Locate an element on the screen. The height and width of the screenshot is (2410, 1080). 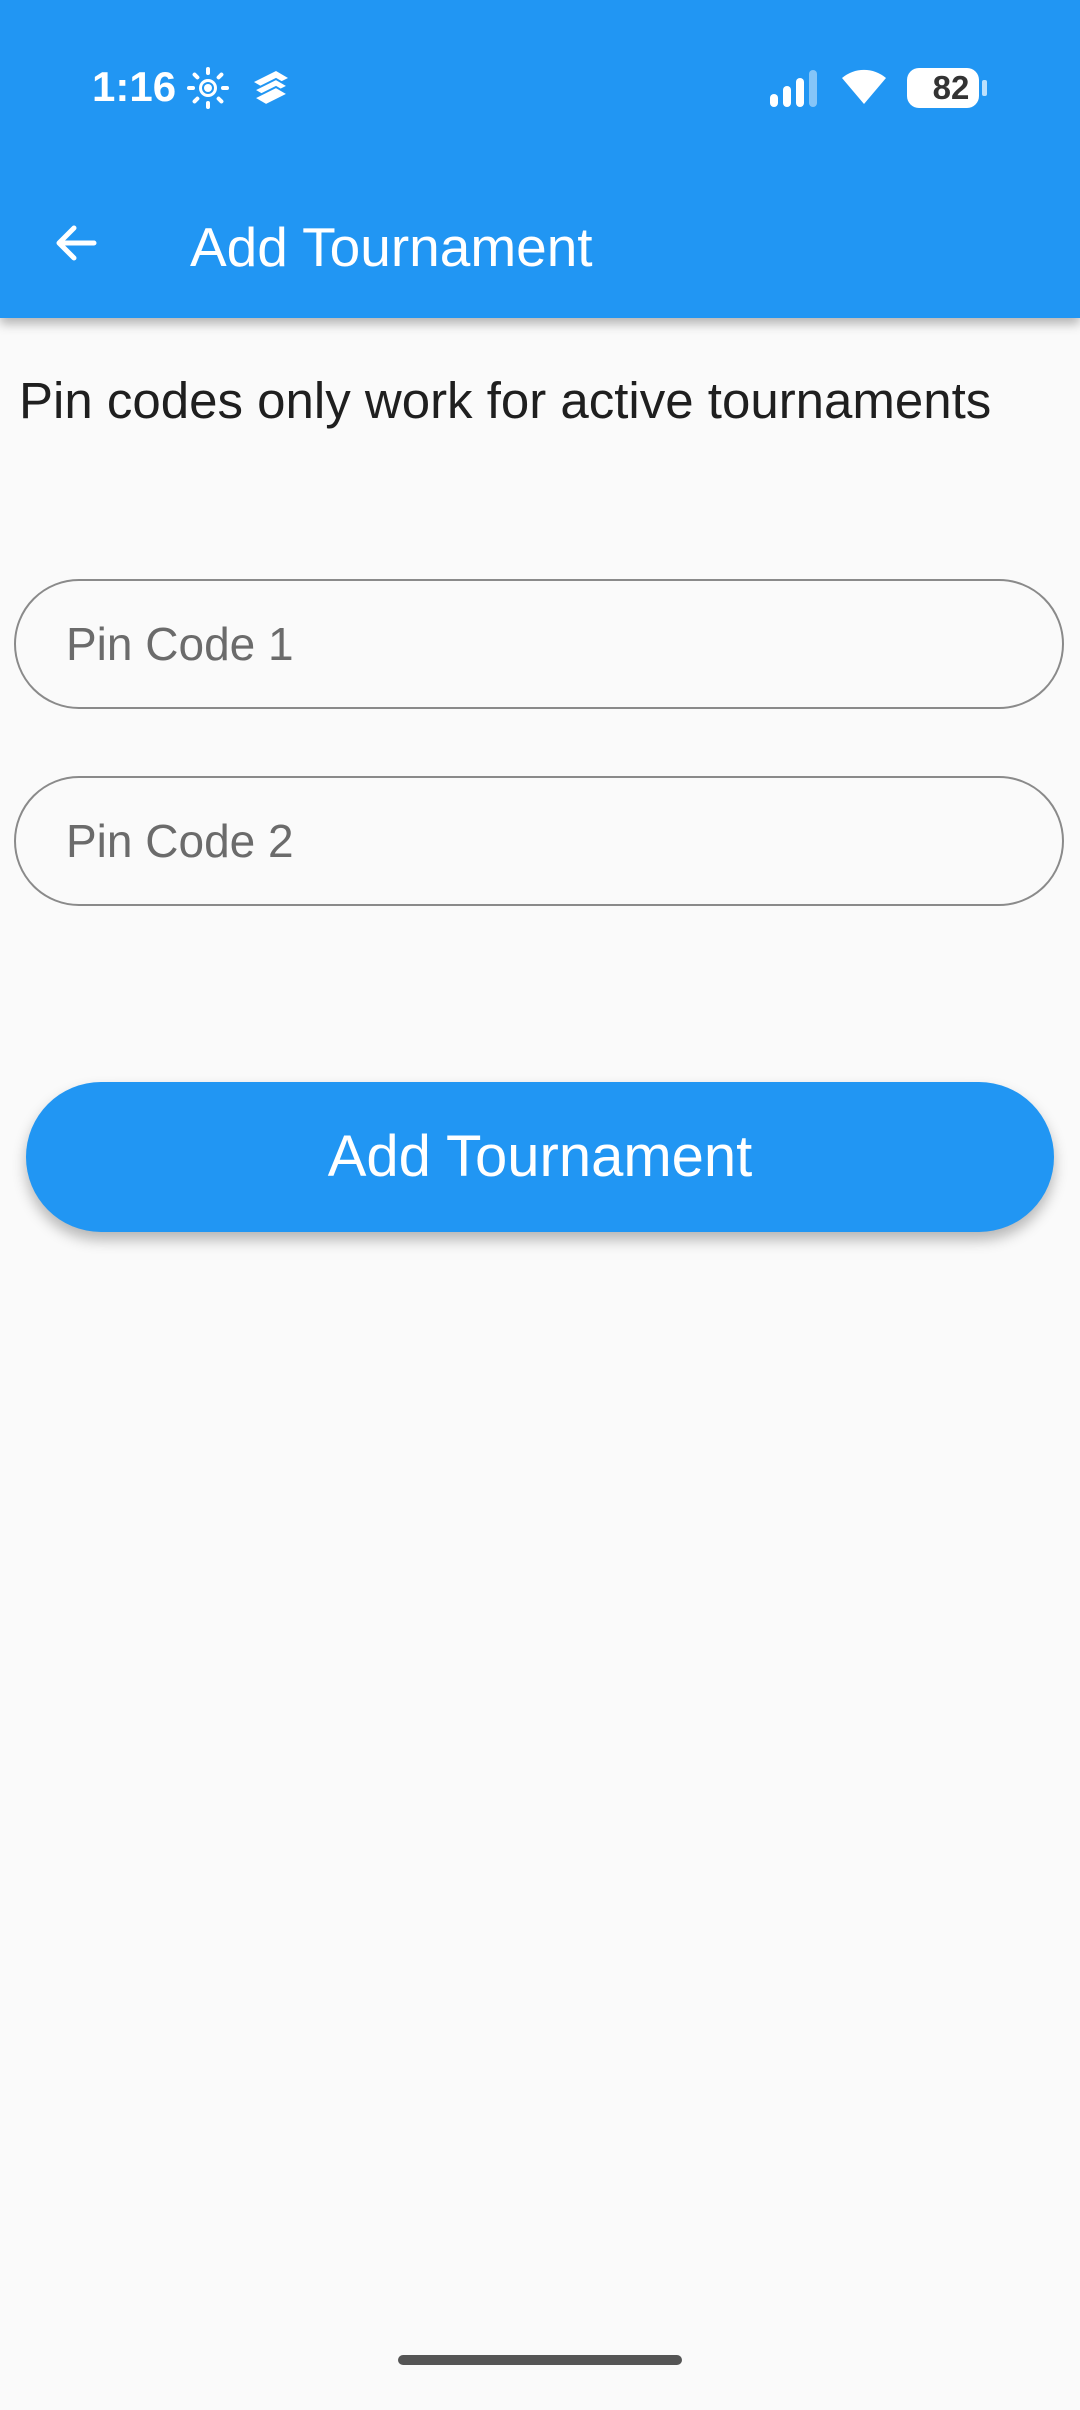
wifi-icon is located at coordinates (864, 86).